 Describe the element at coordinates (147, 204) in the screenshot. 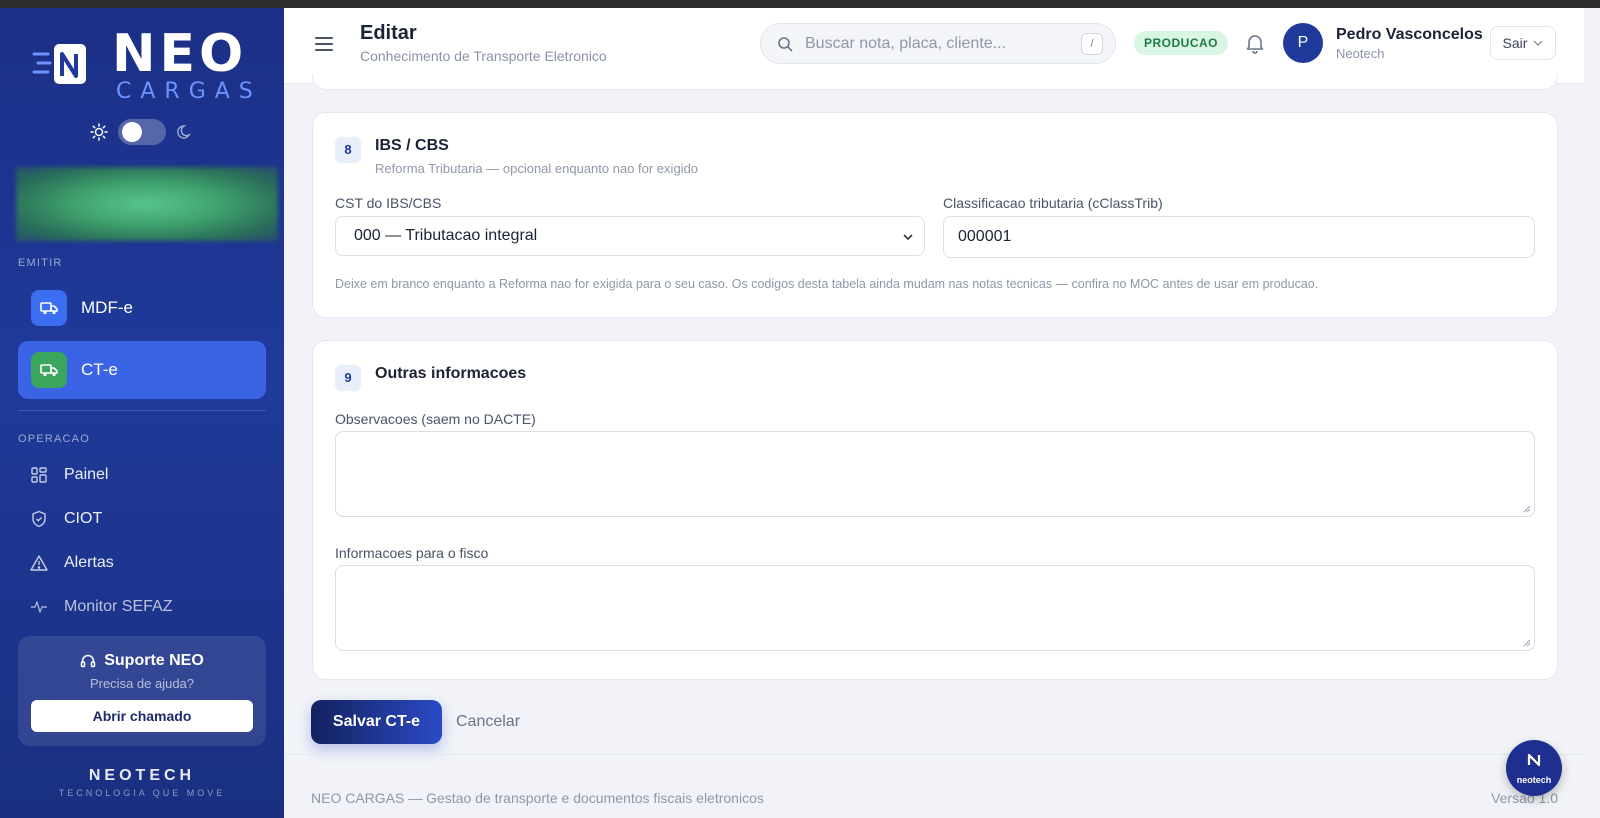

I see `blurred-banner` at that location.